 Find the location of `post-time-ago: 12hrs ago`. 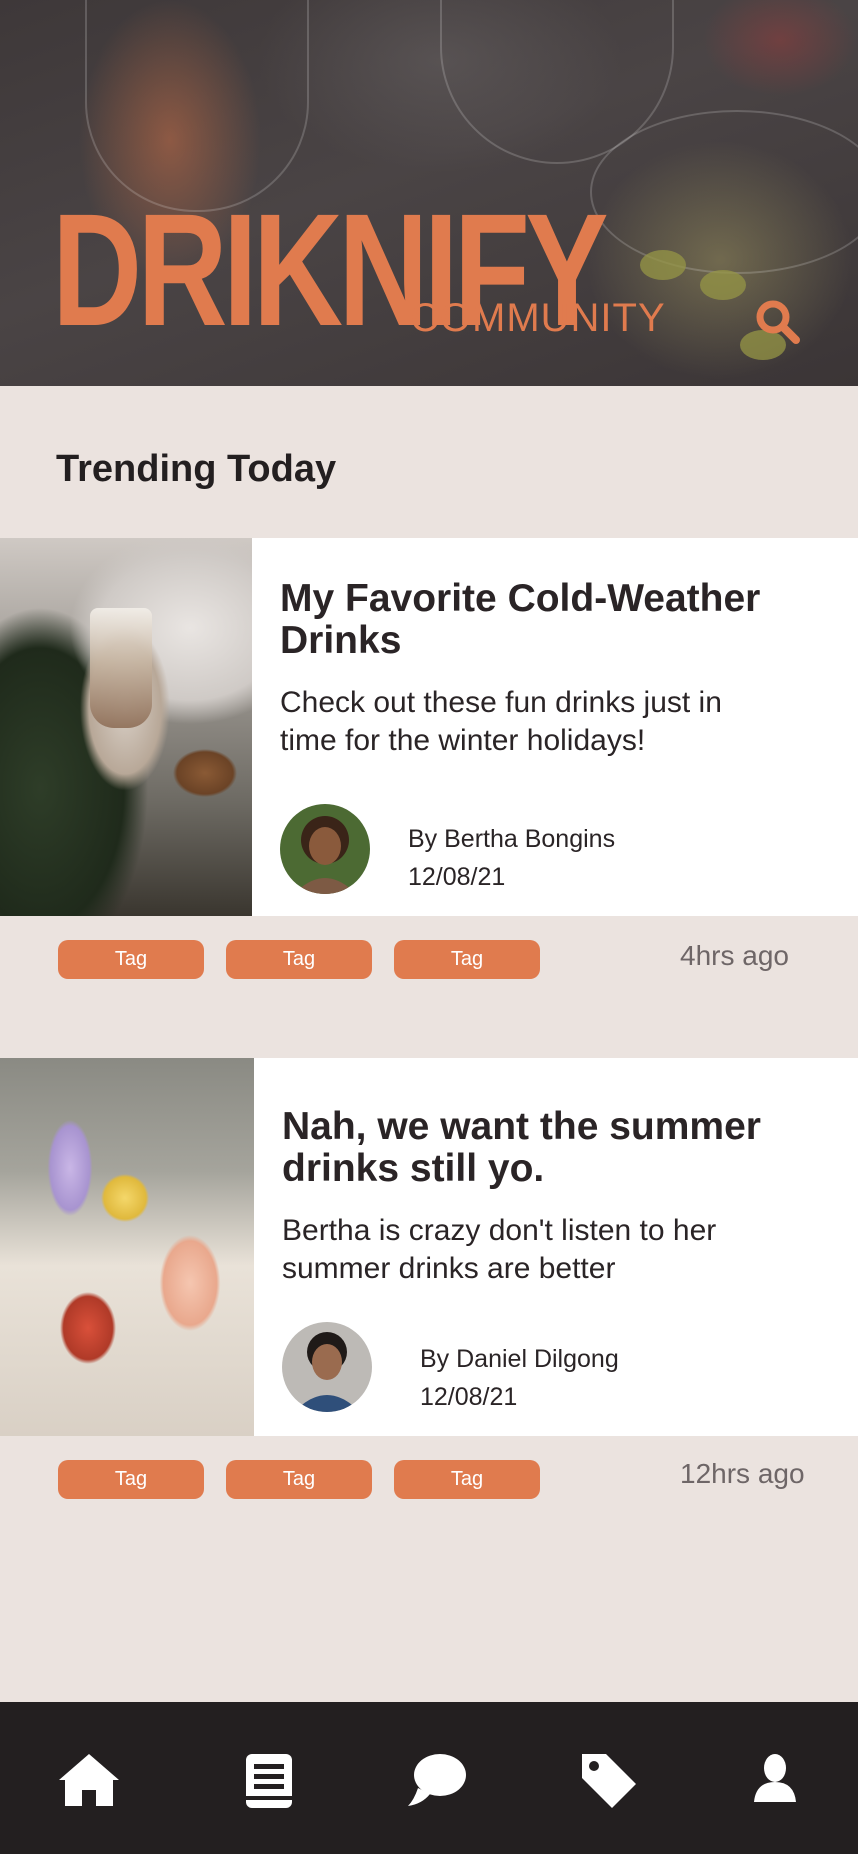

post-time-ago: 12hrs ago is located at coordinates (742, 1473).